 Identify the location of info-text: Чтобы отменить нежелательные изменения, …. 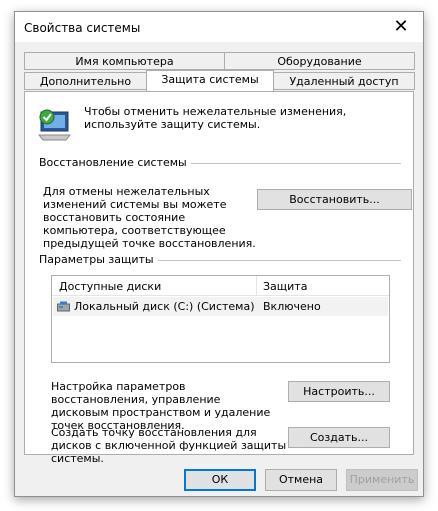
(215, 118).